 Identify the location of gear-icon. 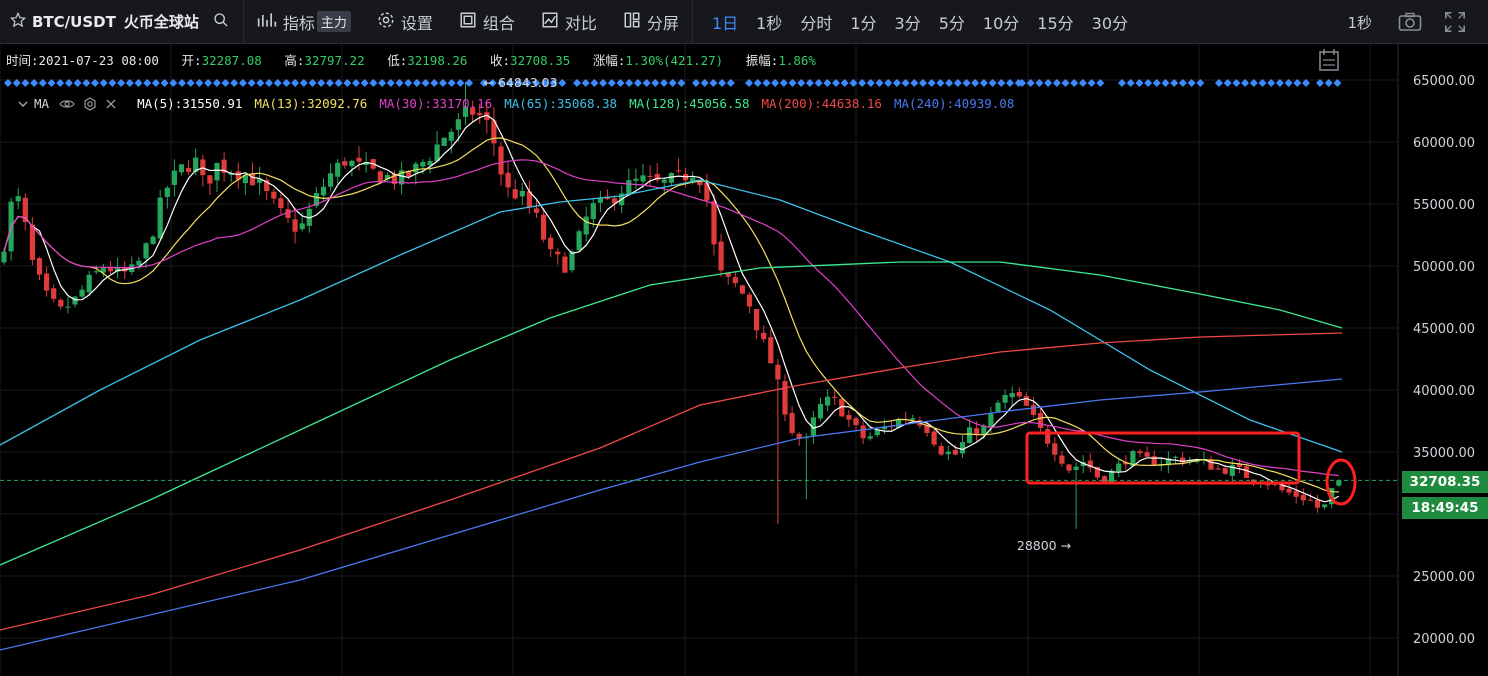
(90, 103).